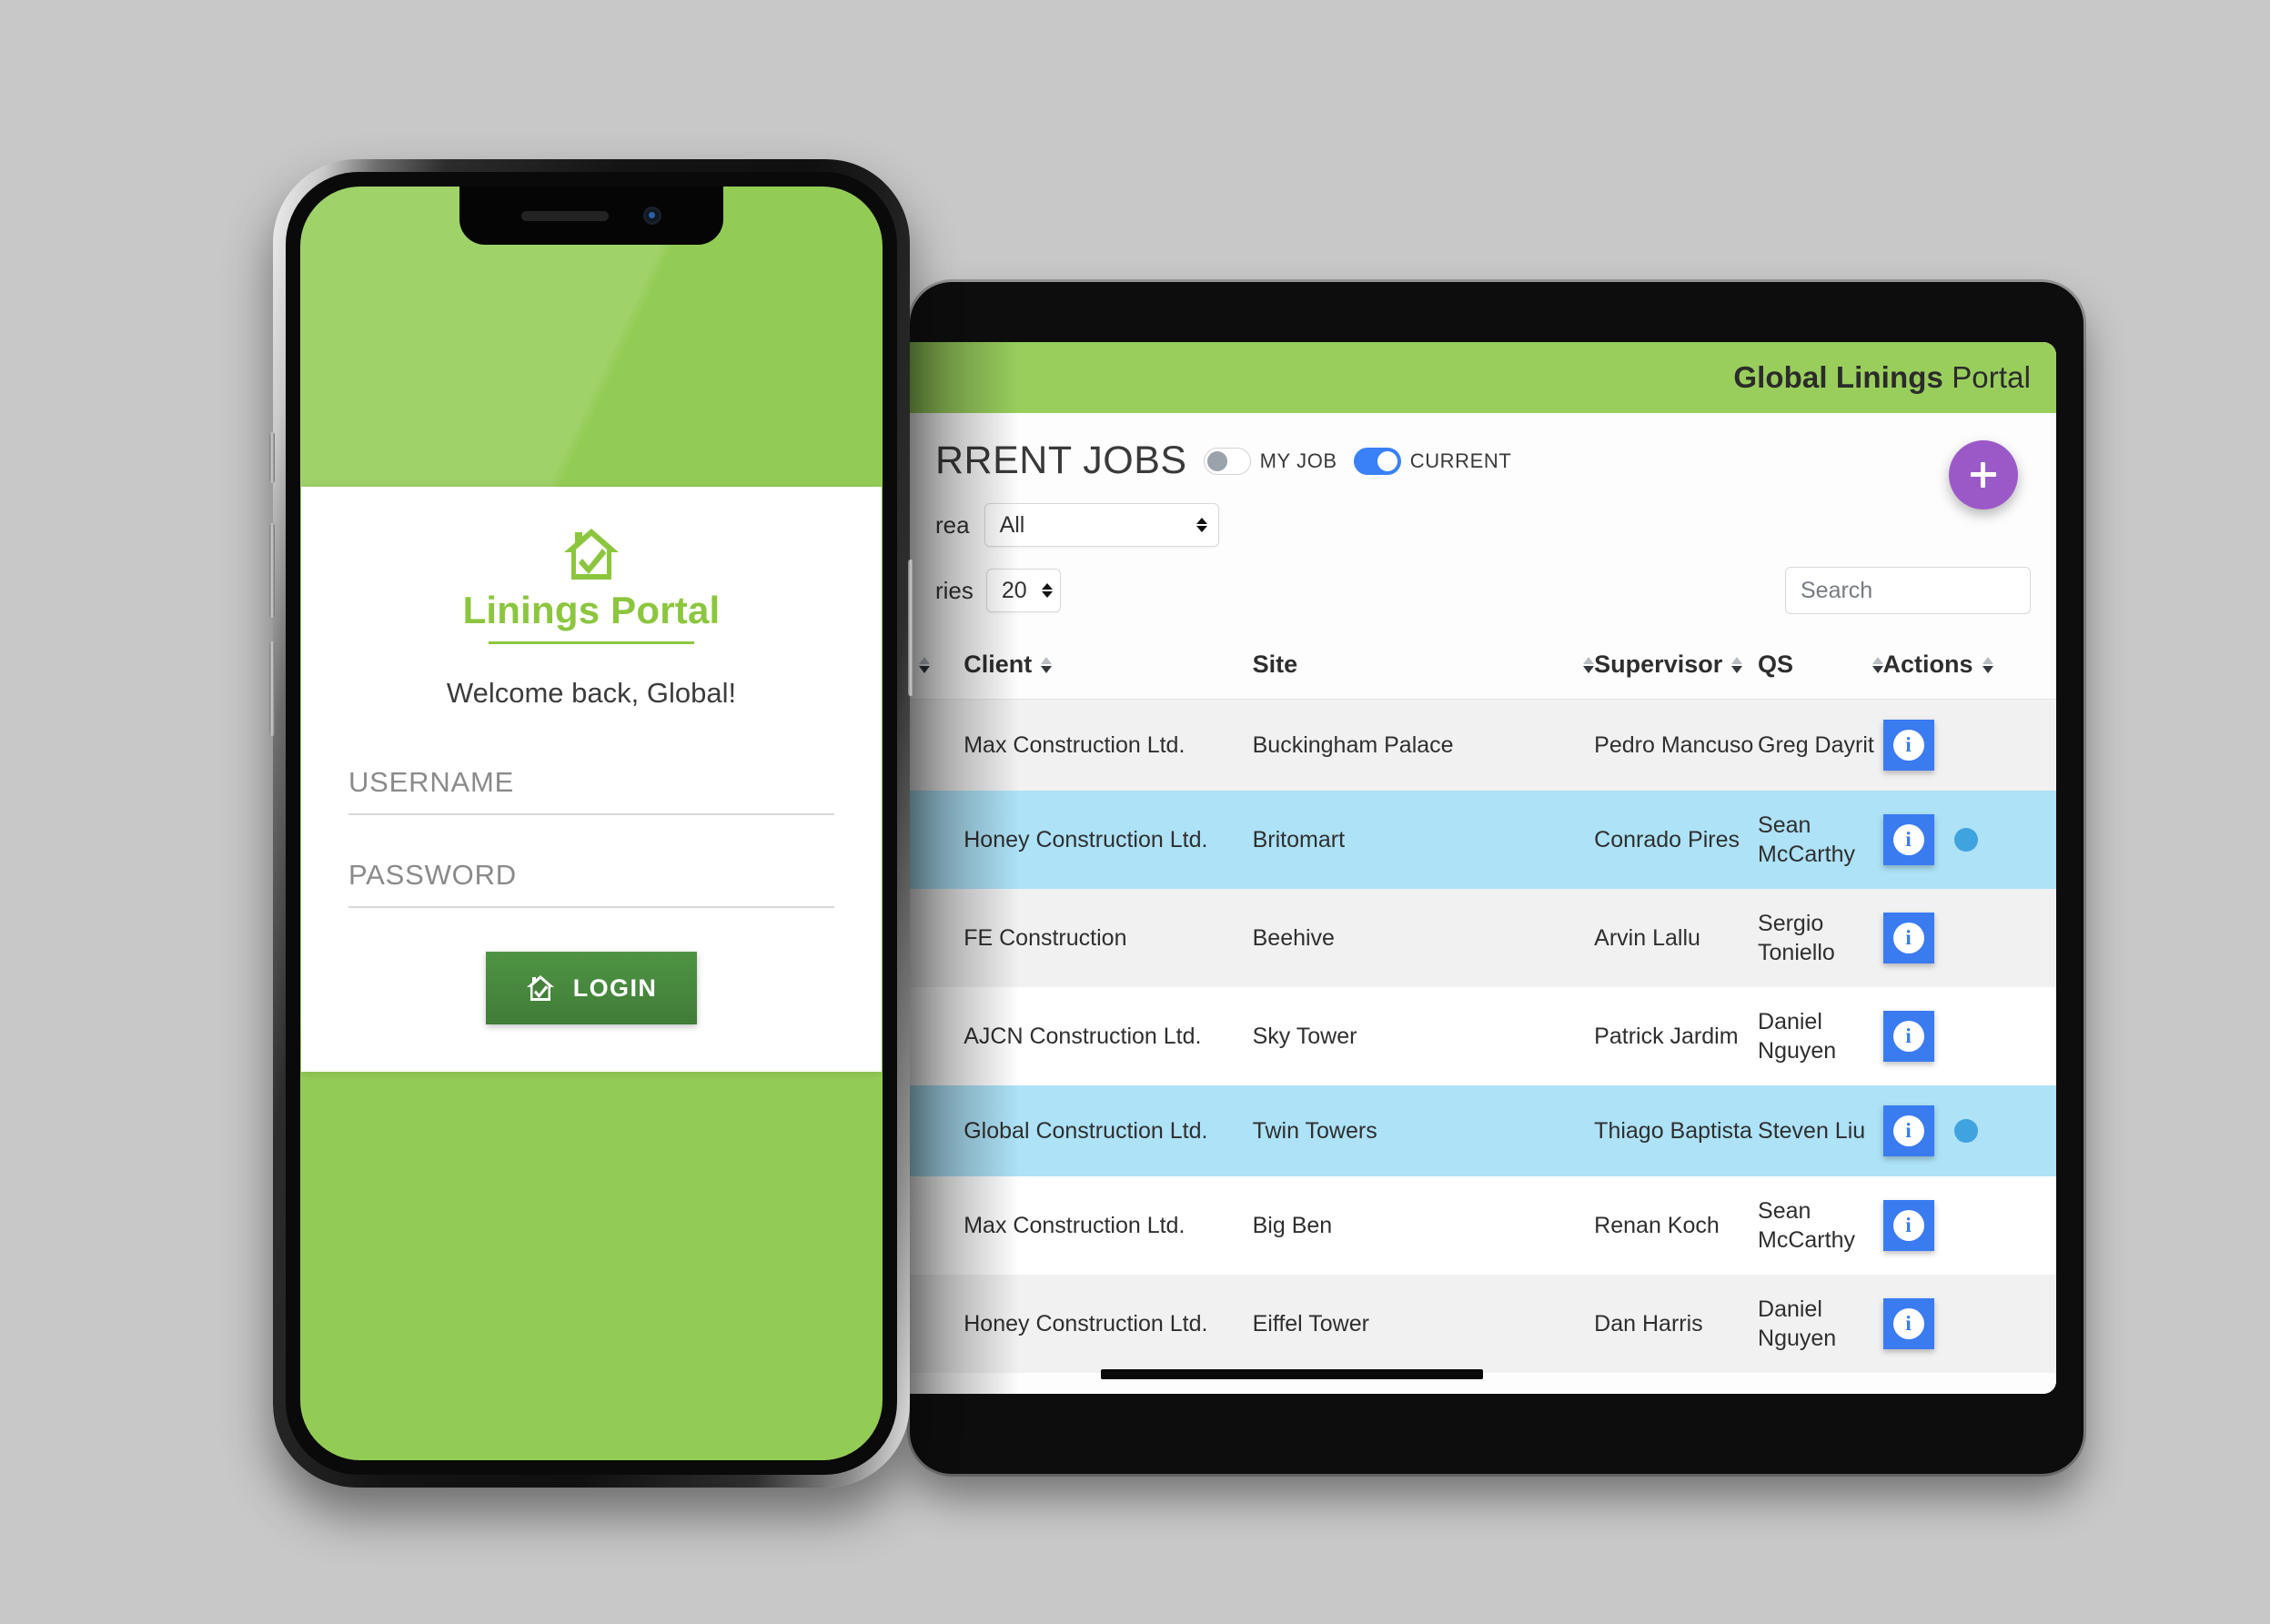  Describe the element at coordinates (591, 883) in the screenshot. I see `password-field: PASSWORD` at that location.